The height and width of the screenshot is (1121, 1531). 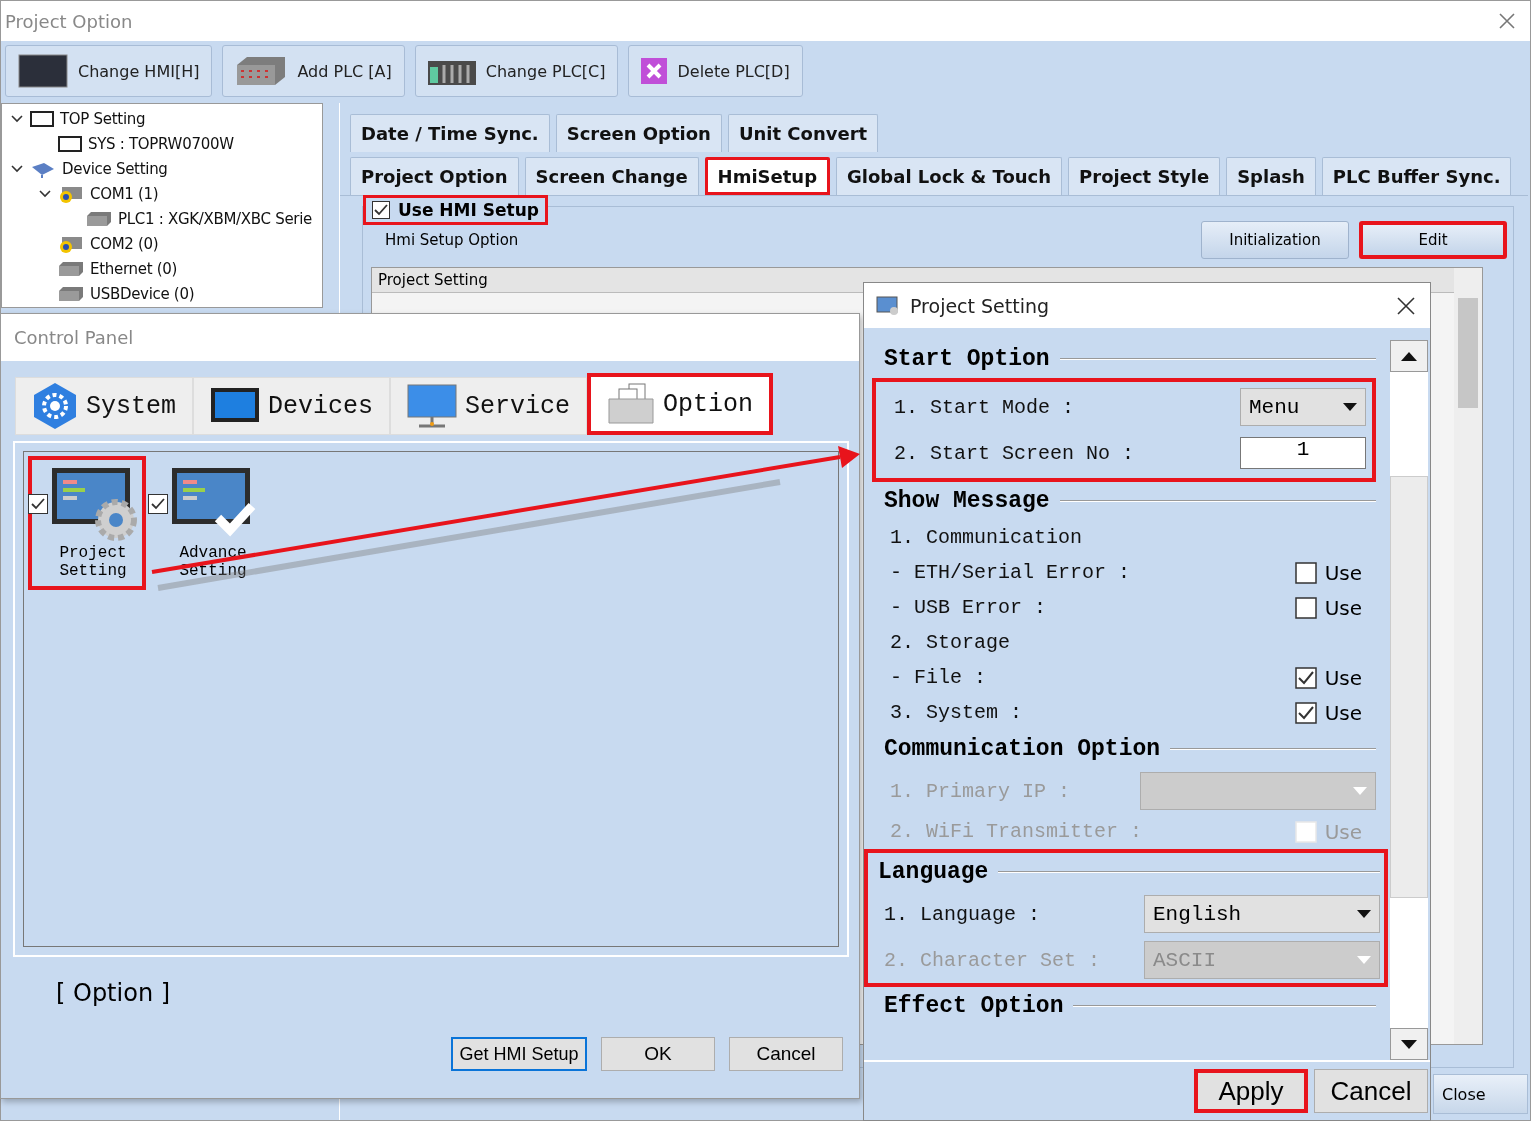 I want to click on tab: Screen Change, so click(x=611, y=176).